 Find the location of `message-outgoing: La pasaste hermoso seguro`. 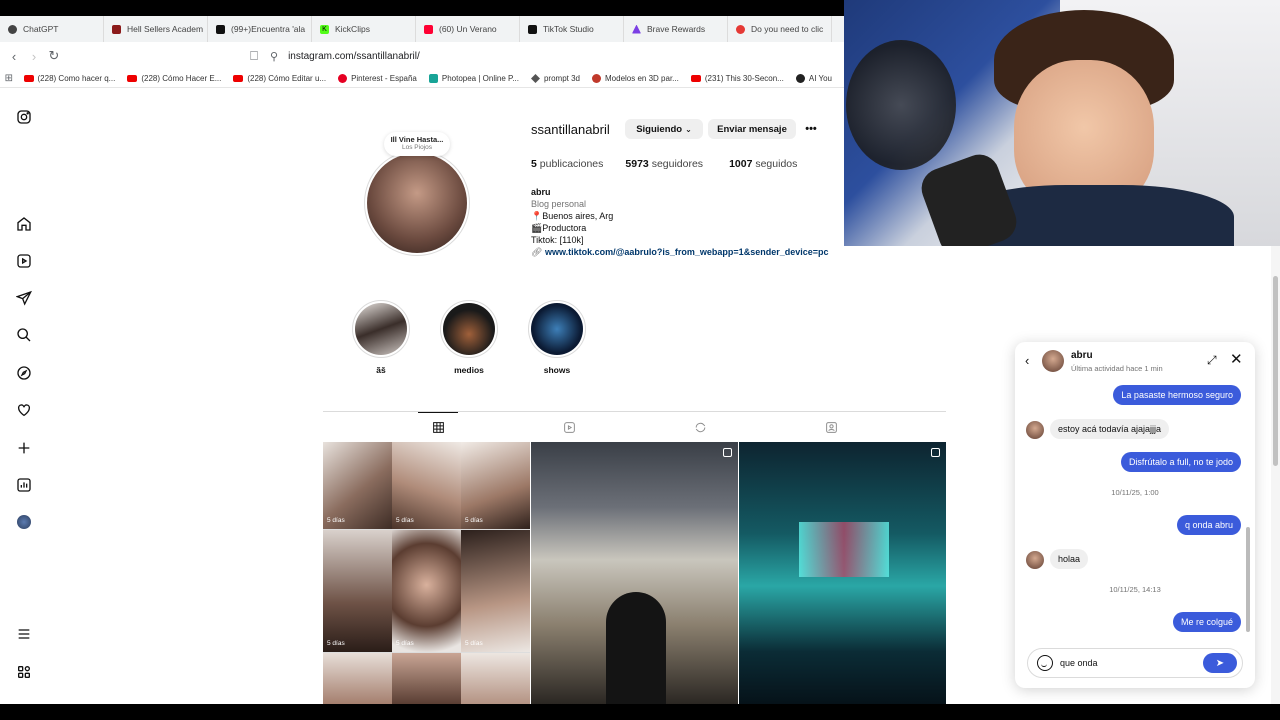

message-outgoing: La pasaste hermoso seguro is located at coordinates (1177, 395).